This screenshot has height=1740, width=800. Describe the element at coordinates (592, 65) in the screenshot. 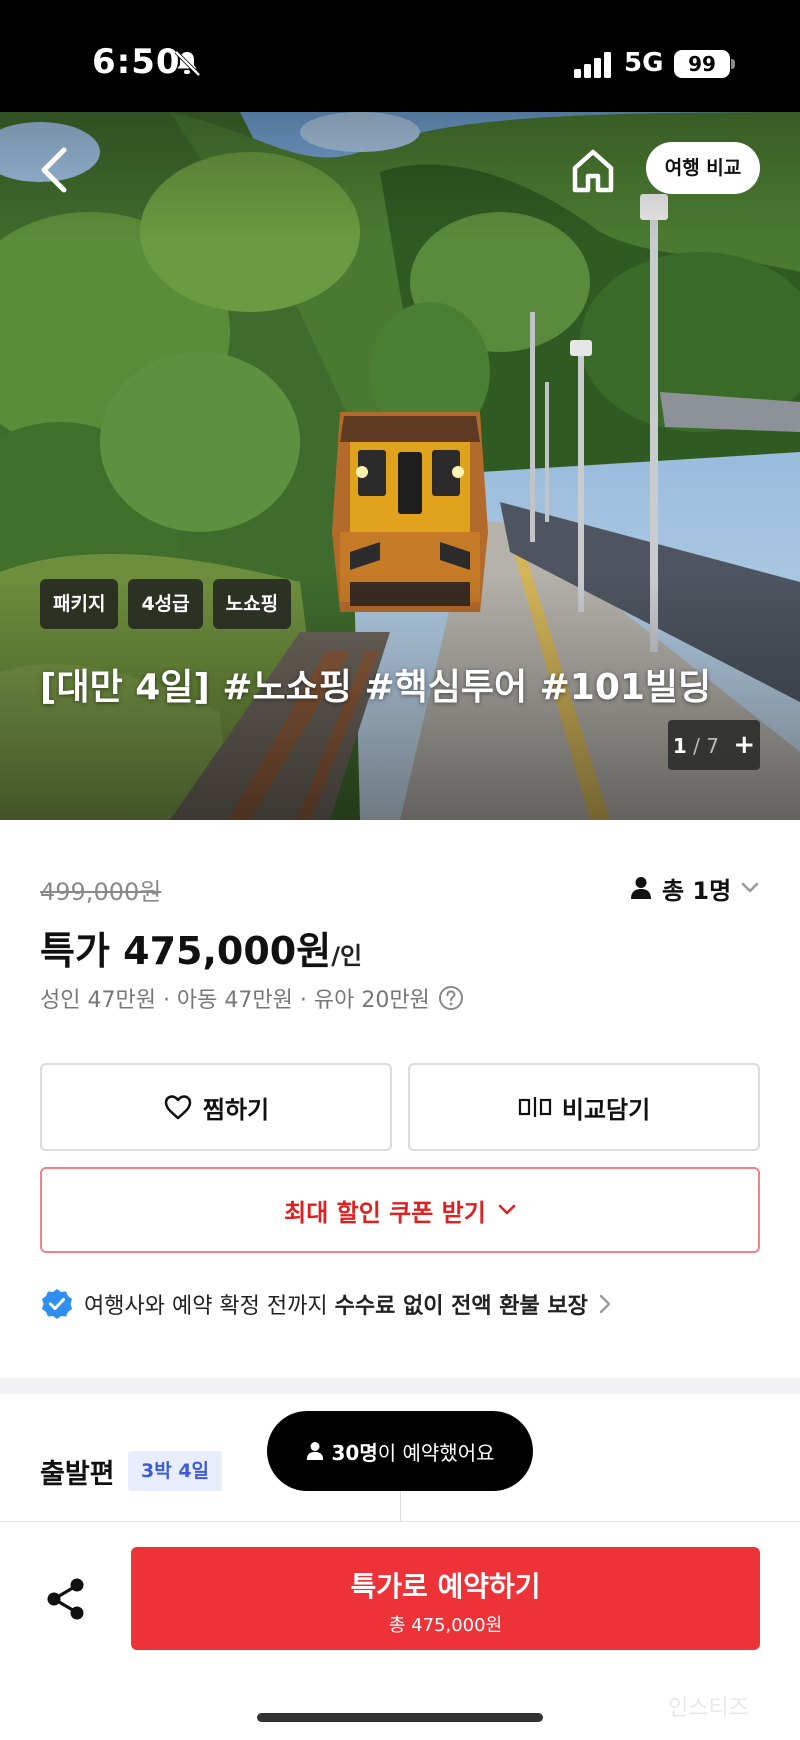

I see `signal-icon` at that location.